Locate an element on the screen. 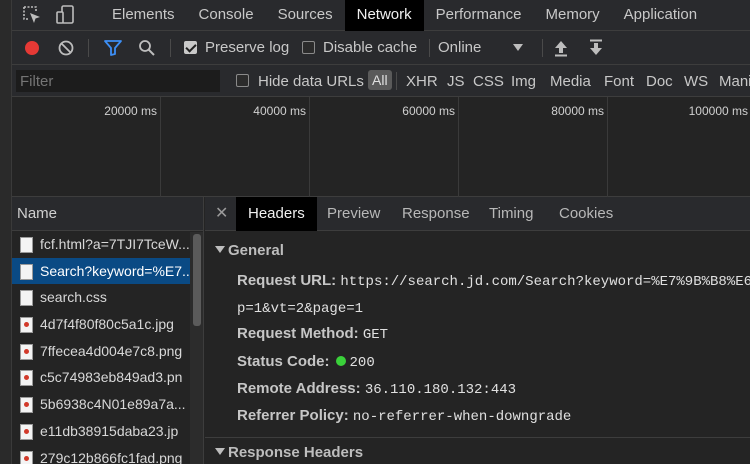  hide-data-urls-checkbox is located at coordinates (242, 80).